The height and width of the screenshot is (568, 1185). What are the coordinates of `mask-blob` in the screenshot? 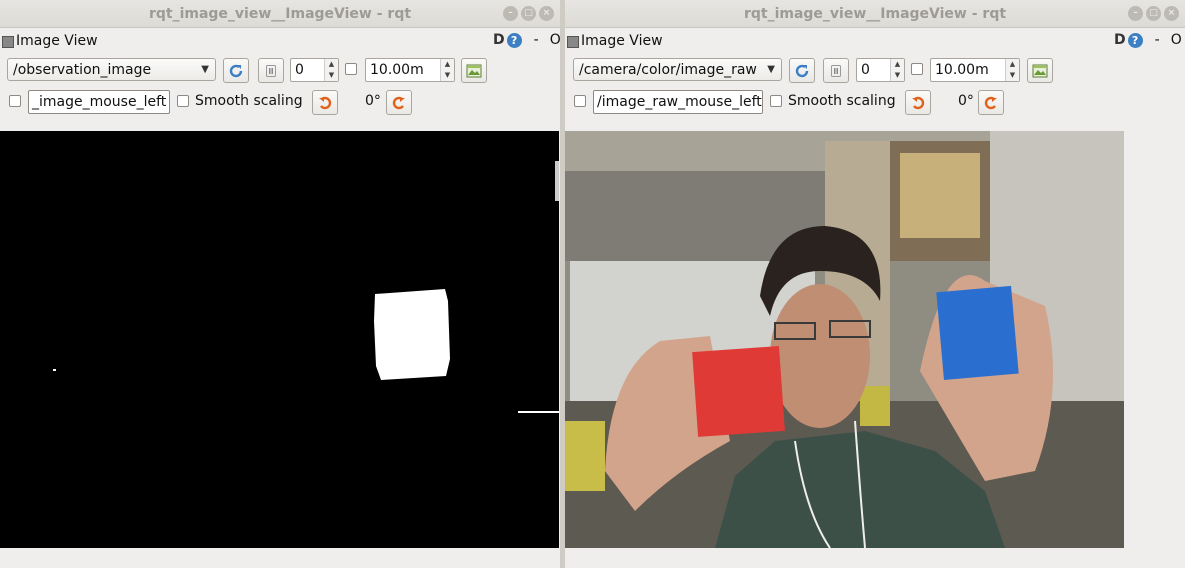 It's located at (412, 334).